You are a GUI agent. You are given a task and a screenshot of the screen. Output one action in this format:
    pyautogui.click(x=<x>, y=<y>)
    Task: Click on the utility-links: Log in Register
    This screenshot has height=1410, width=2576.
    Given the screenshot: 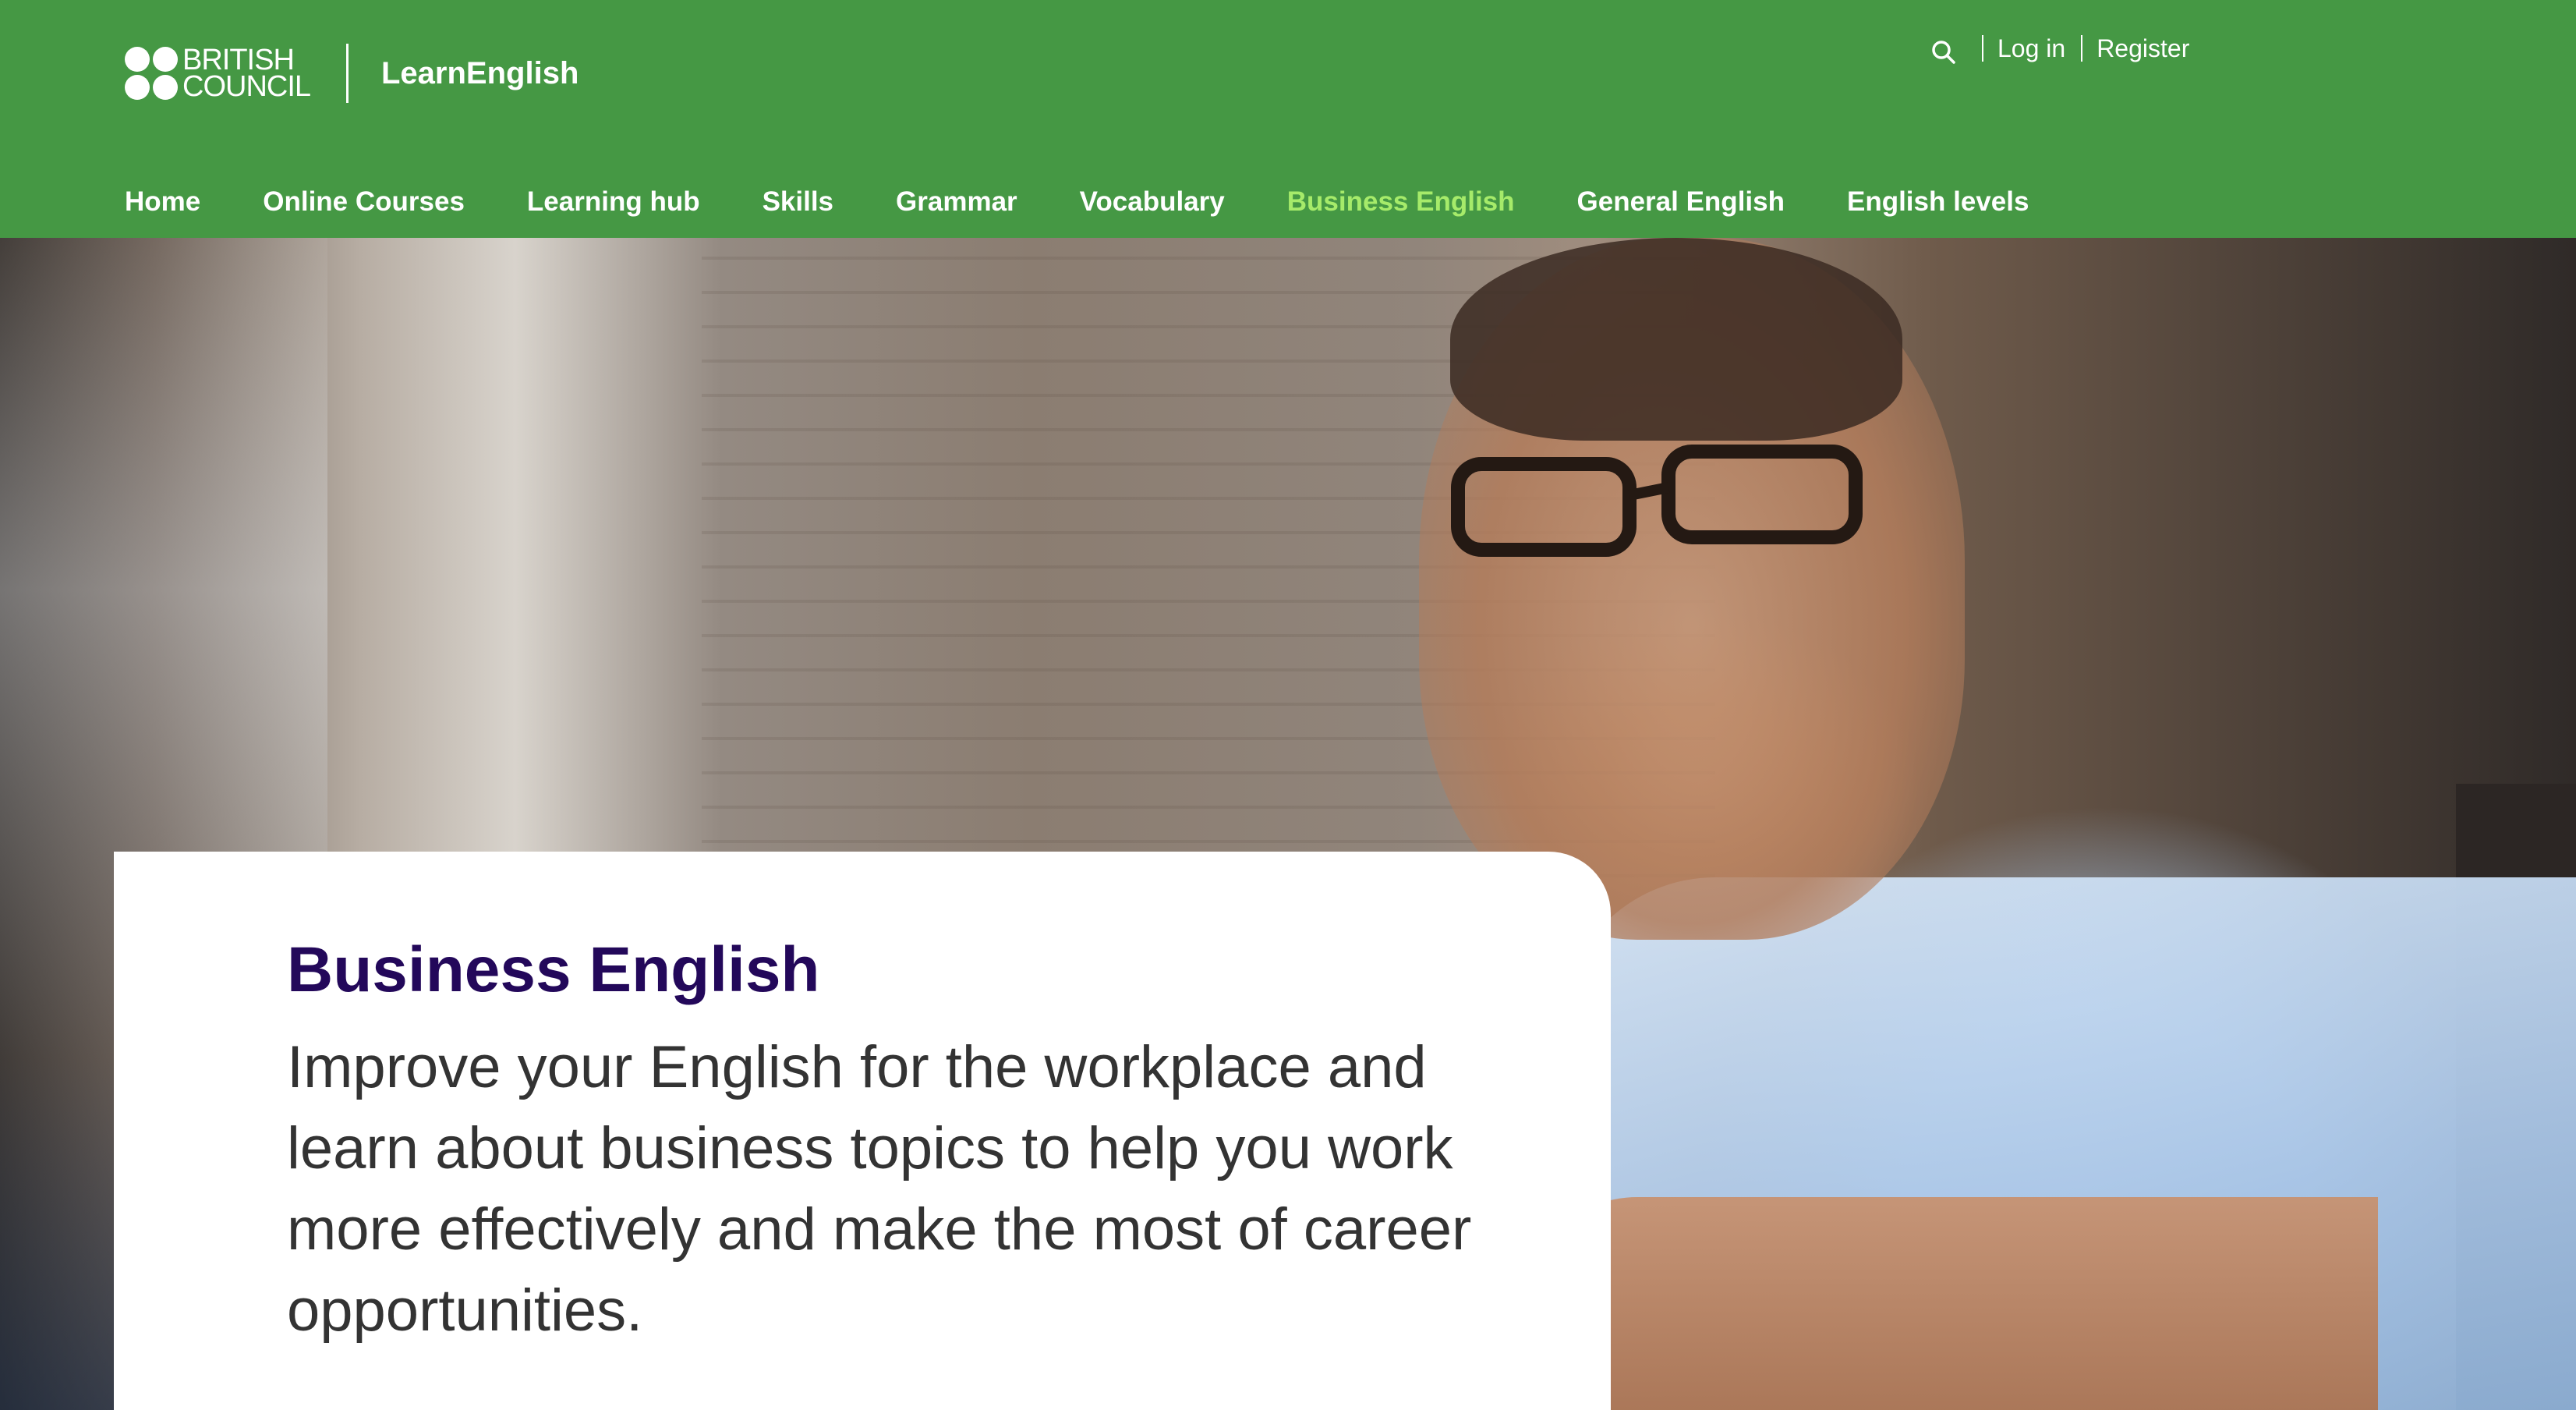 What is the action you would take?
    pyautogui.click(x=2057, y=49)
    